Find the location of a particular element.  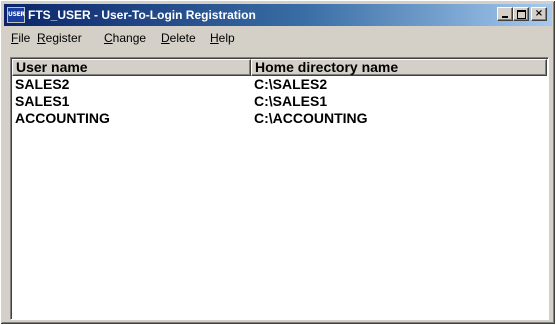

list-item: ACCOUNTING C:\ACCOUNTING is located at coordinates (279, 118).